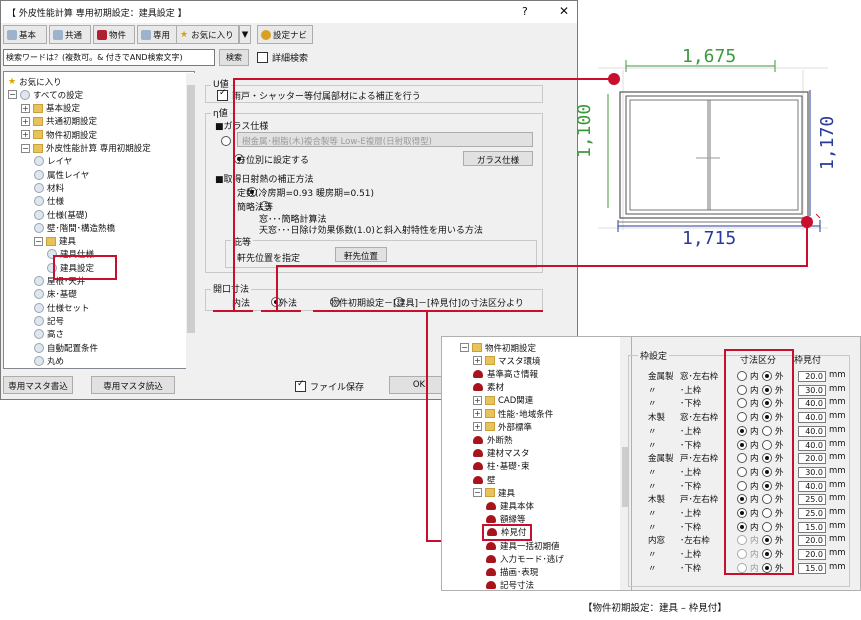 The height and width of the screenshot is (620, 861). Describe the element at coordinates (277, 287) in the screenshot. I see `connector-line` at that location.